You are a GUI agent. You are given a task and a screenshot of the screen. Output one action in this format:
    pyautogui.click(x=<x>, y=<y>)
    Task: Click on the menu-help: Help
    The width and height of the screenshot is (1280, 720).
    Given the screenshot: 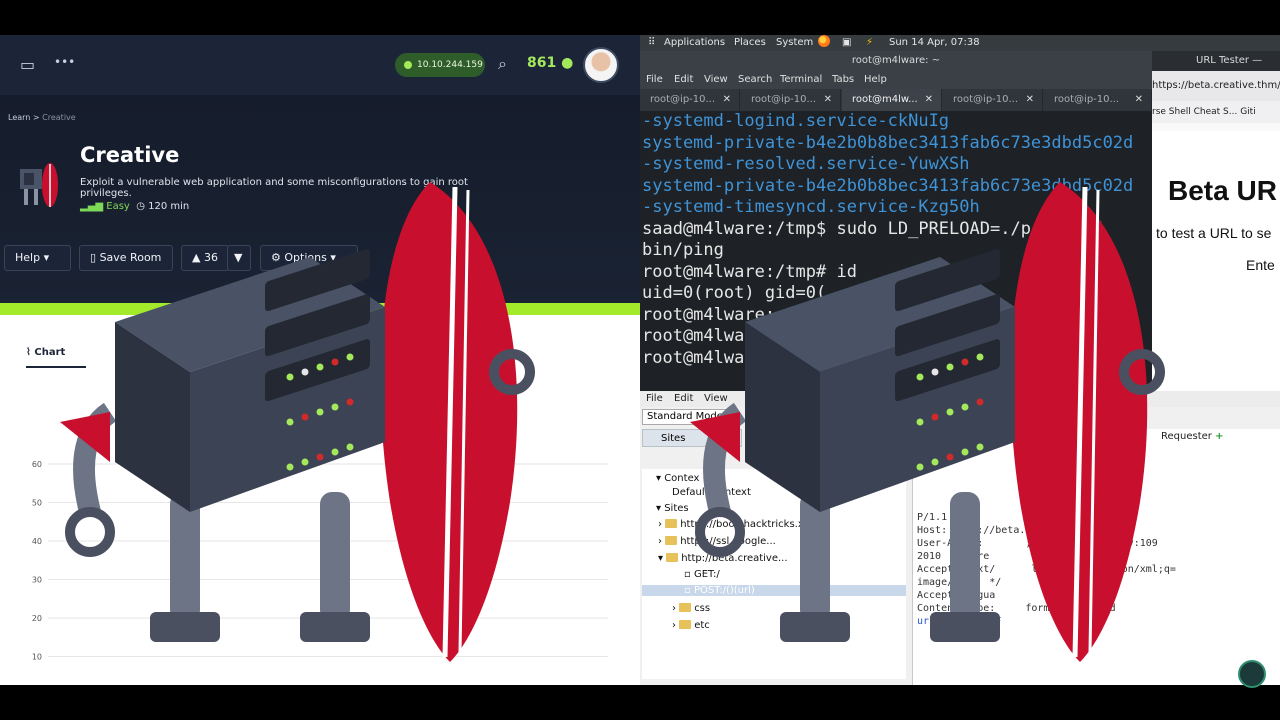 What is the action you would take?
    pyautogui.click(x=875, y=80)
    